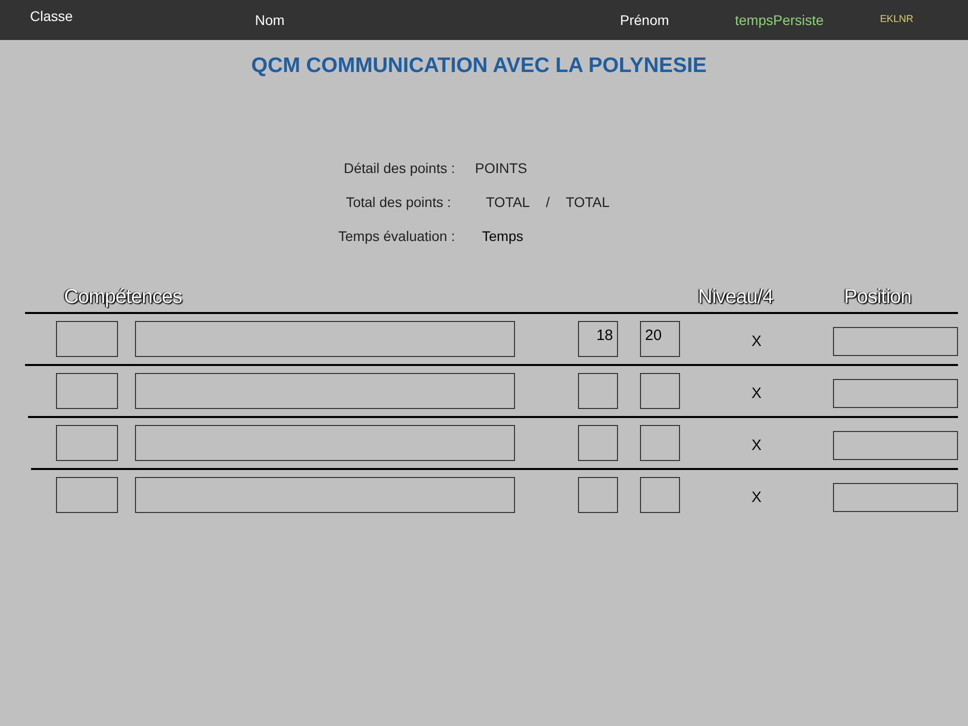  What do you see at coordinates (588, 202) in the screenshot?
I see `total-max: TOTAL` at bounding box center [588, 202].